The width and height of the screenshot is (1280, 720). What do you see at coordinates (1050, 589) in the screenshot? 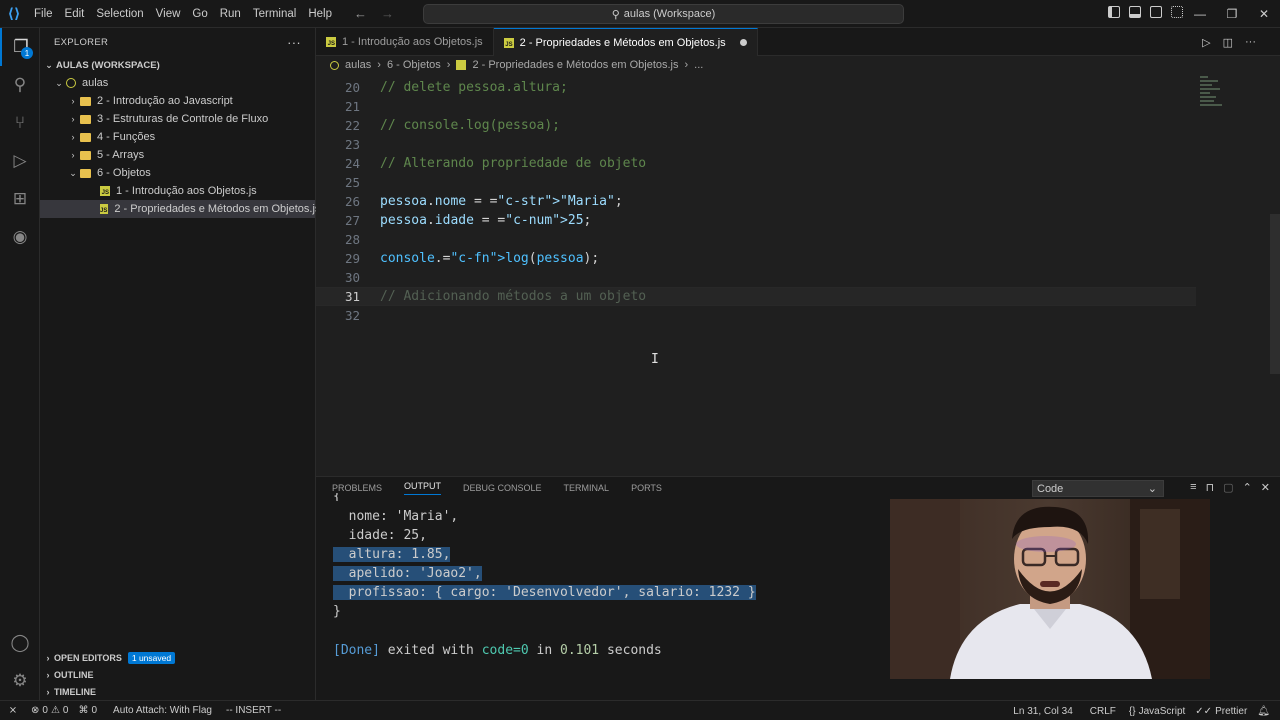
I see `presenter-video` at bounding box center [1050, 589].